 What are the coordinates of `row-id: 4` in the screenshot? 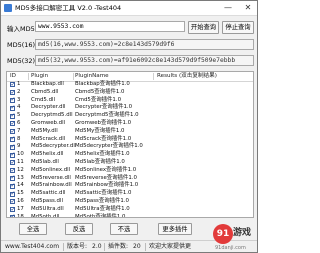 It's located at (19, 107).